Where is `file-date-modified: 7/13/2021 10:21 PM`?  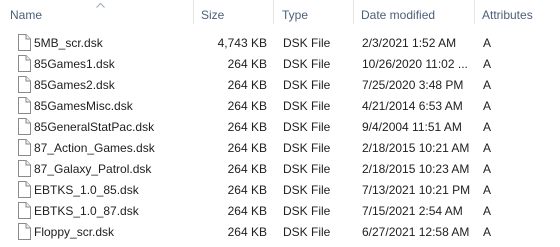
file-date-modified: 7/13/2021 10:21 PM is located at coordinates (416, 190).